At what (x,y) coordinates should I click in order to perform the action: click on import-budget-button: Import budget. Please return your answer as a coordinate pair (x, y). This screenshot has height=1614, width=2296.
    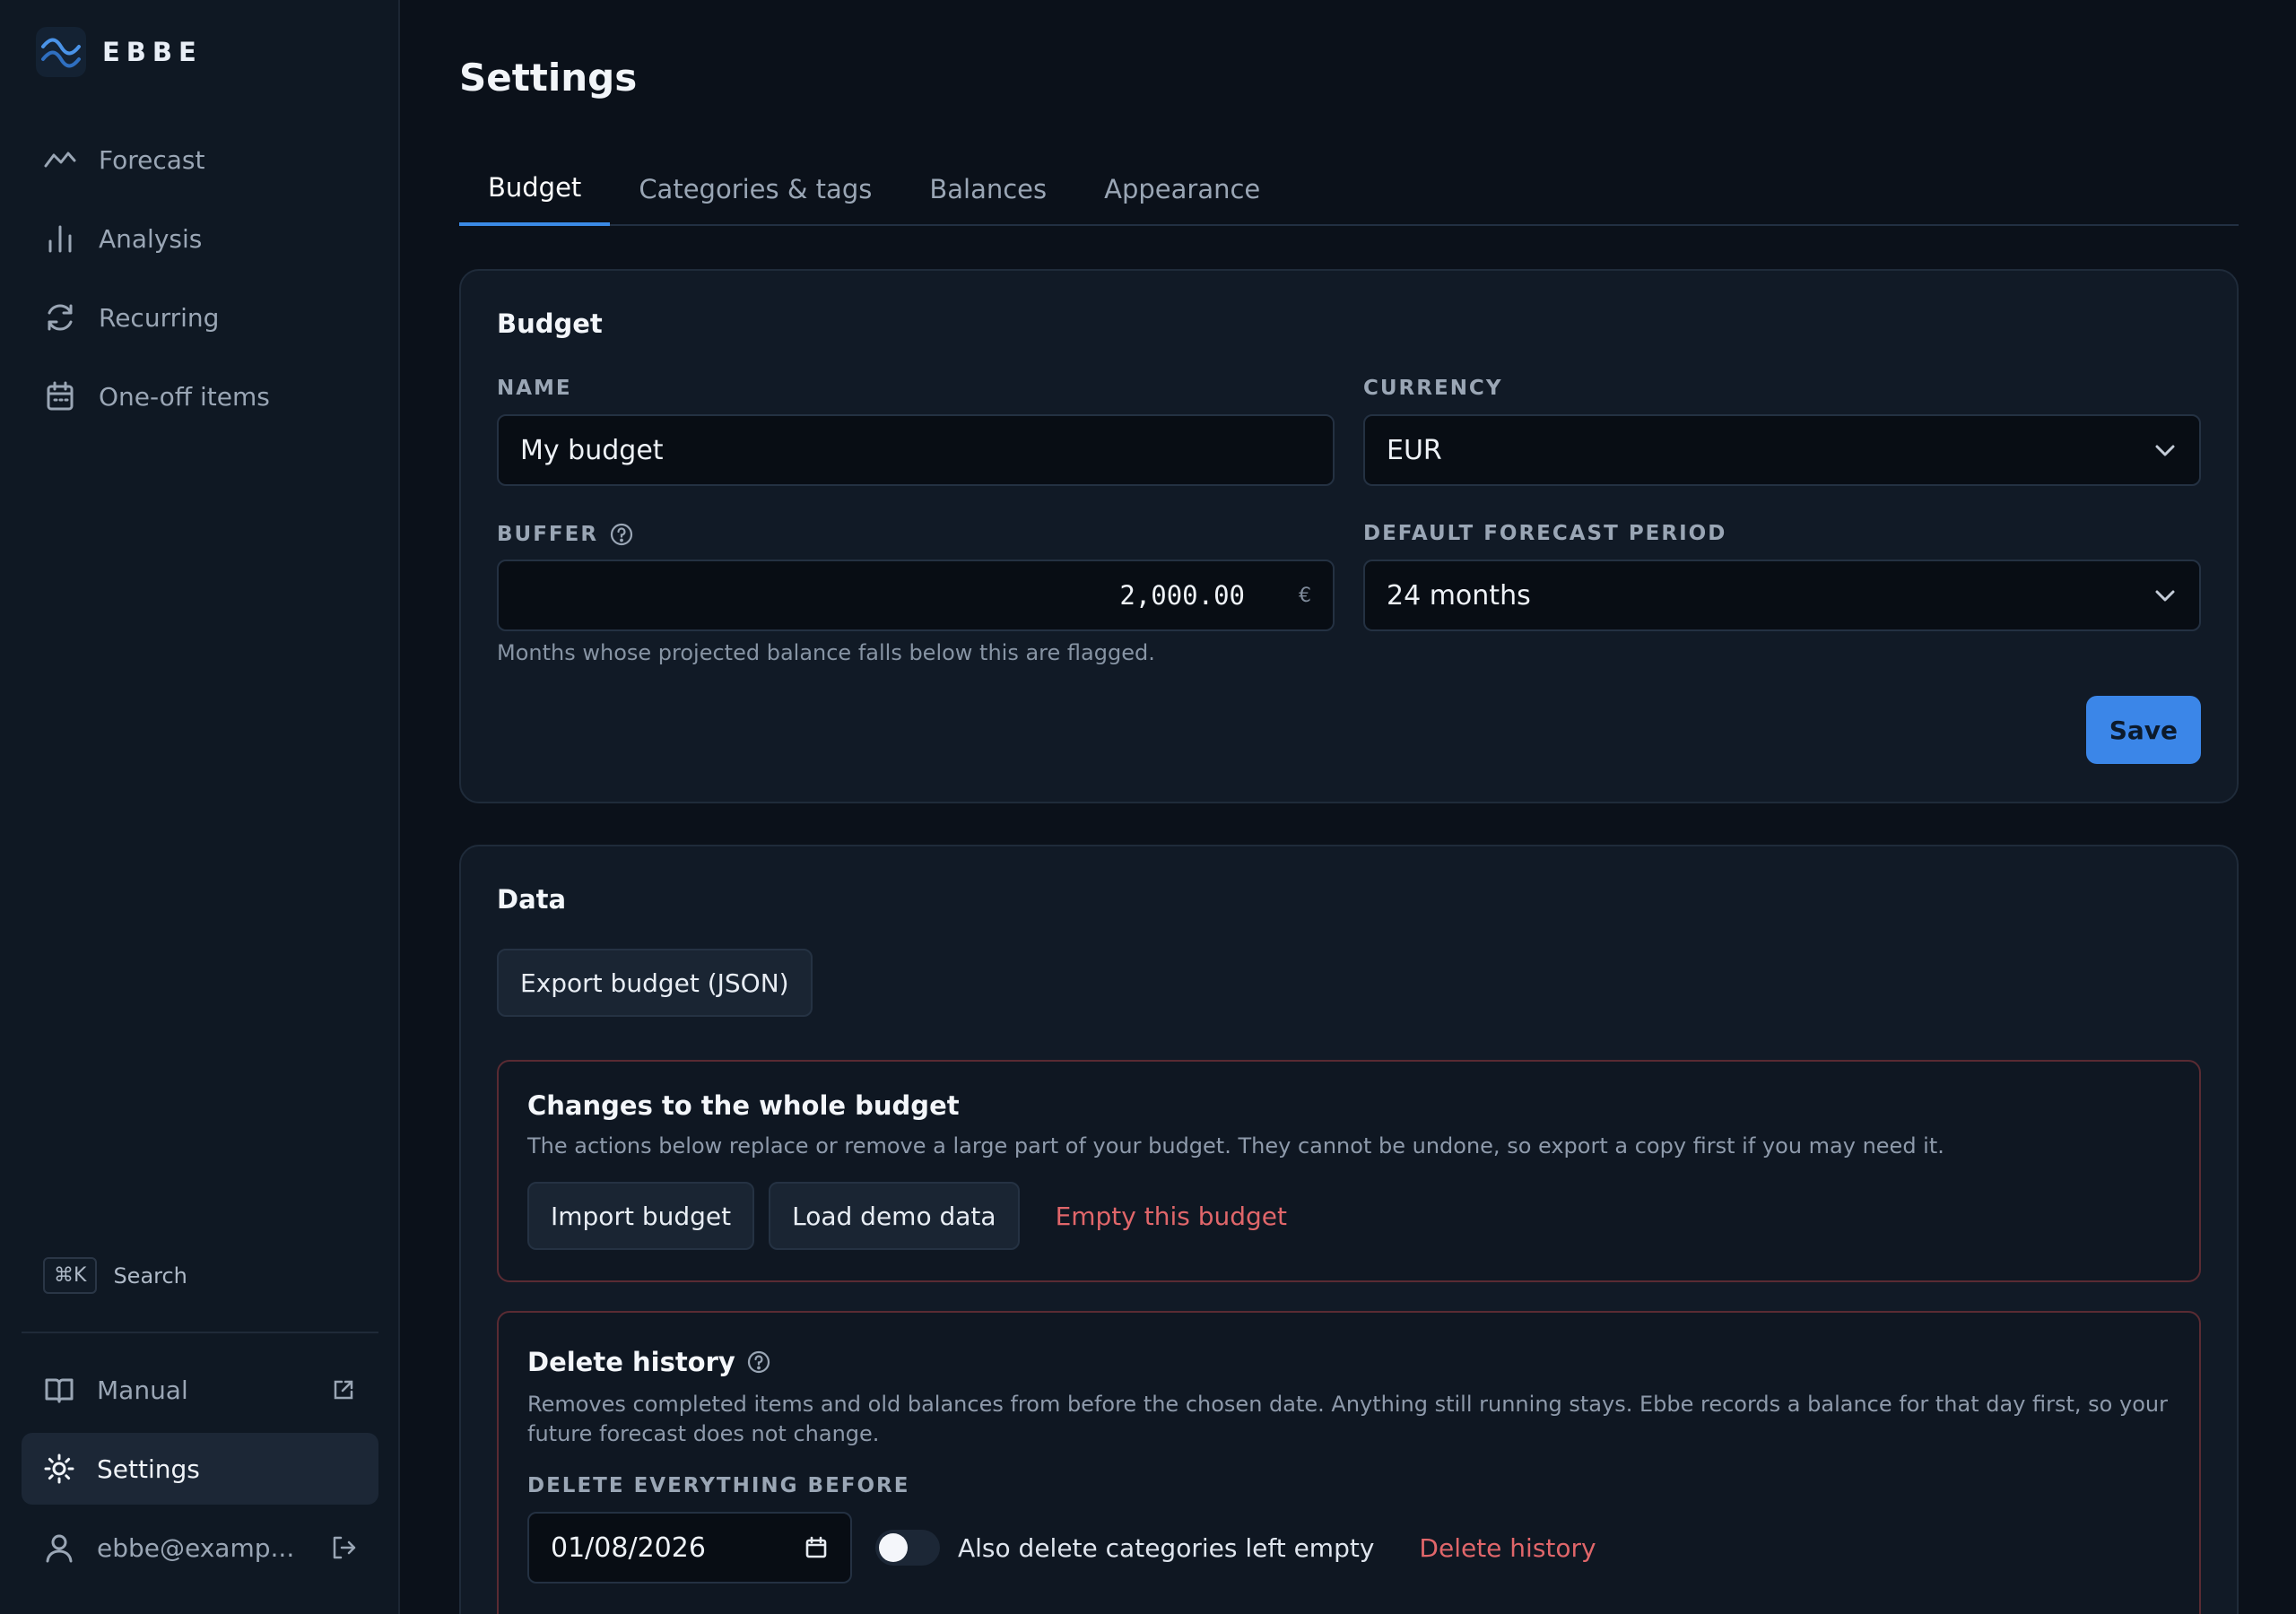
    Looking at the image, I should click on (641, 1216).